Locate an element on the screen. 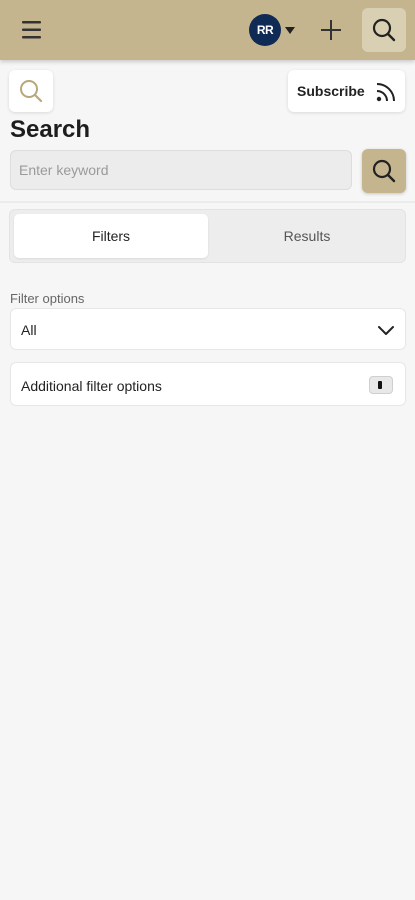 Image resolution: width=415 pixels, height=900 pixels. filter-selected-value: All is located at coordinates (29, 330).